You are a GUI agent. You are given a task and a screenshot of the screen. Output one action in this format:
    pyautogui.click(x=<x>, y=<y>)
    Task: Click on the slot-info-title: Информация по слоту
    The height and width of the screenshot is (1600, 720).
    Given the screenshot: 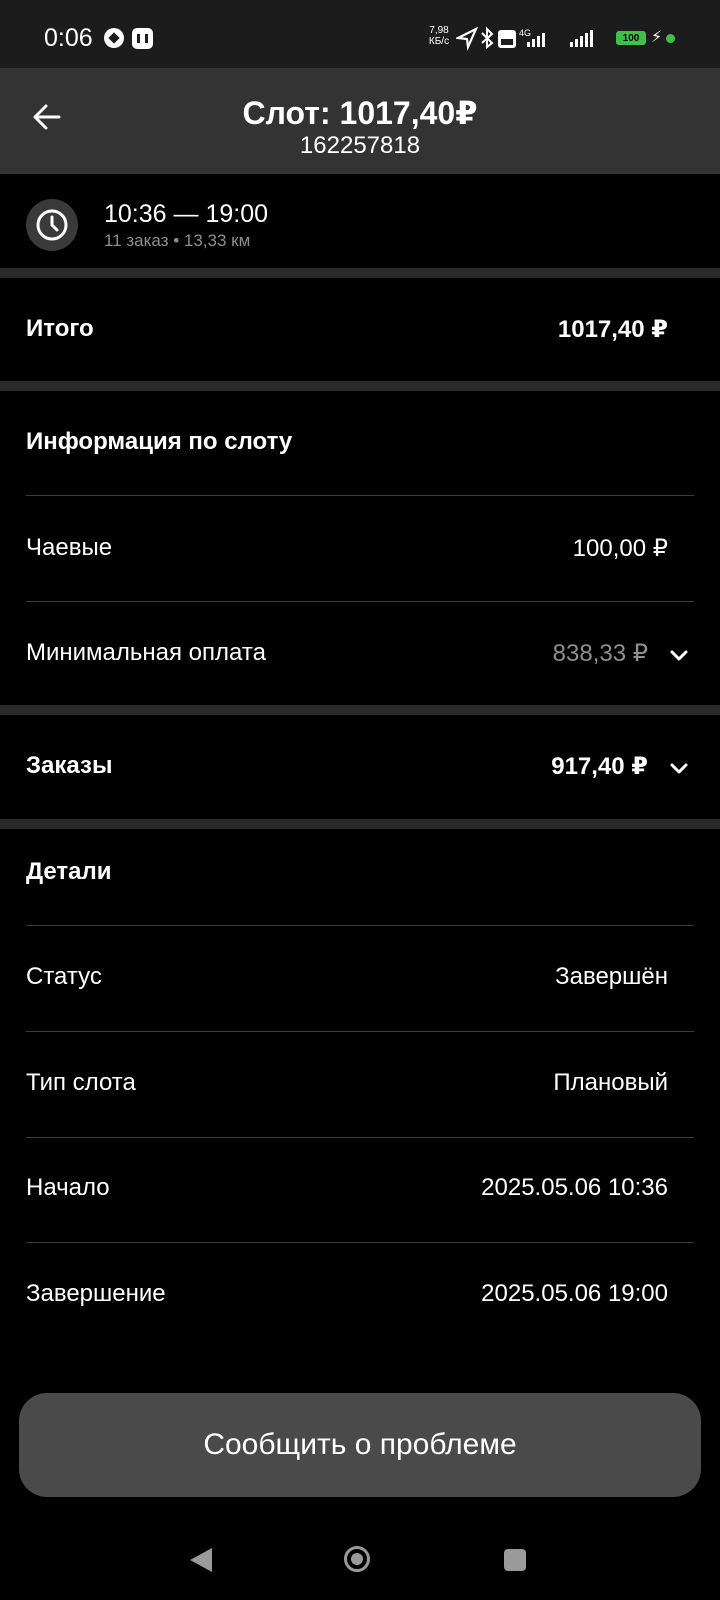 What is the action you would take?
    pyautogui.click(x=159, y=441)
    